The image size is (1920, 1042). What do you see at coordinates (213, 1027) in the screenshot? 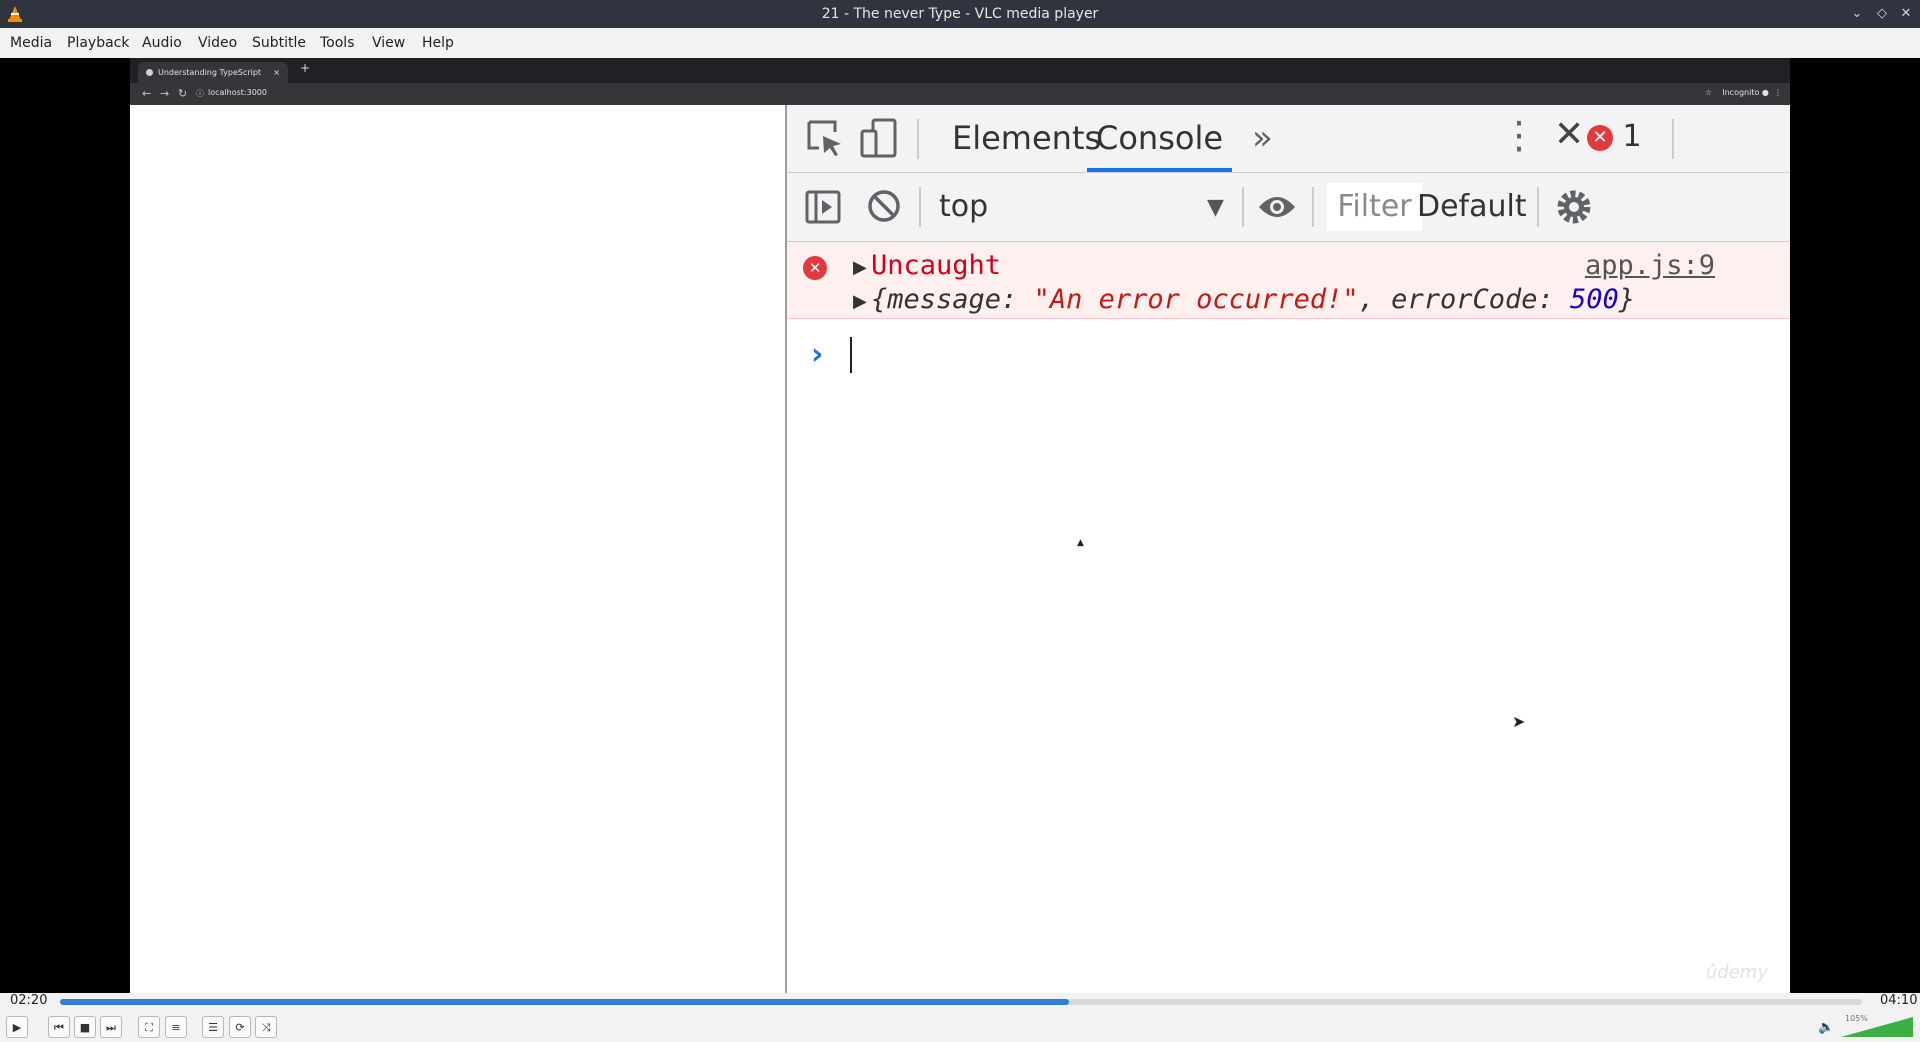
I see `playlist-icon: ☰` at bounding box center [213, 1027].